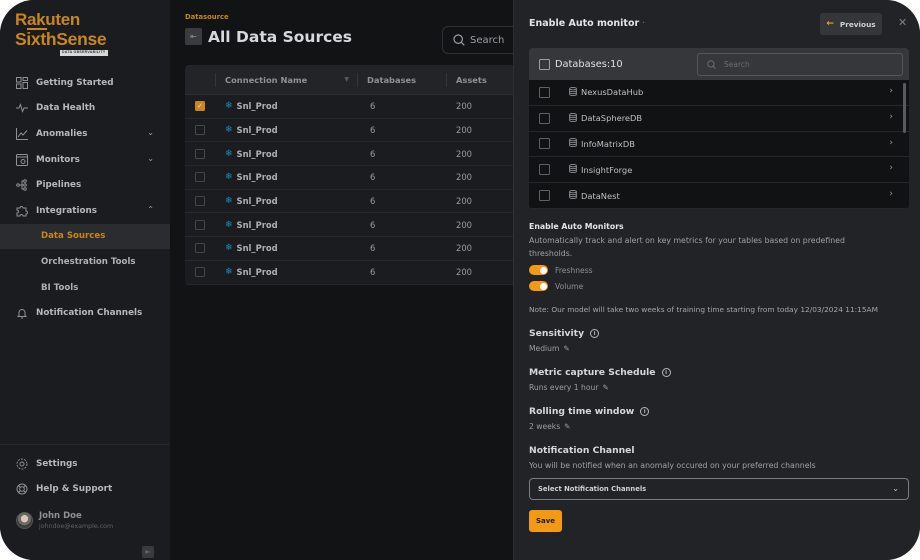  Describe the element at coordinates (148, 552) in the screenshot. I see `collapse-sidebar-button: ⇤` at that location.